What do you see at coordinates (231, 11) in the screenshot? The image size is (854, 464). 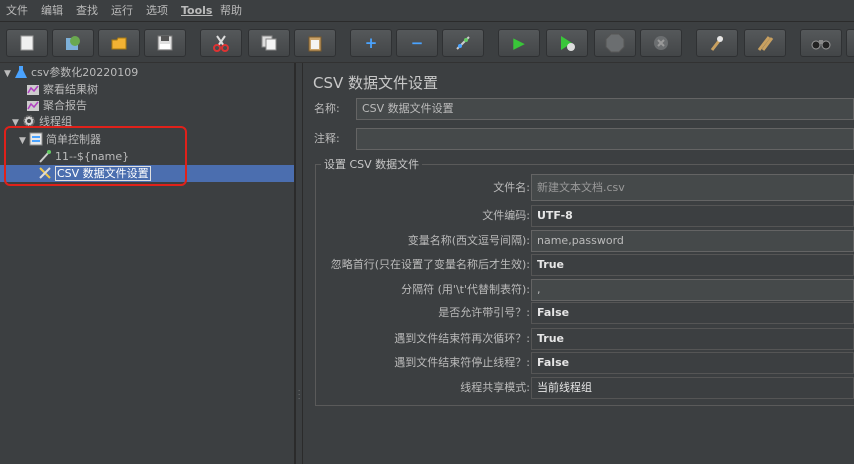 I see `menu-help: 帮助` at bounding box center [231, 11].